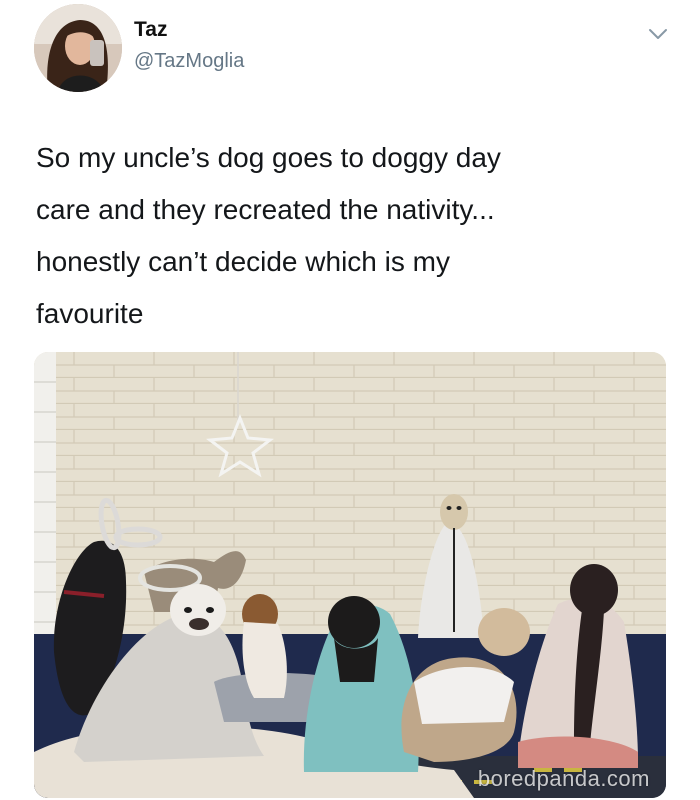 Image resolution: width=700 pixels, height=800 pixels. I want to click on avatar, so click(78, 48).